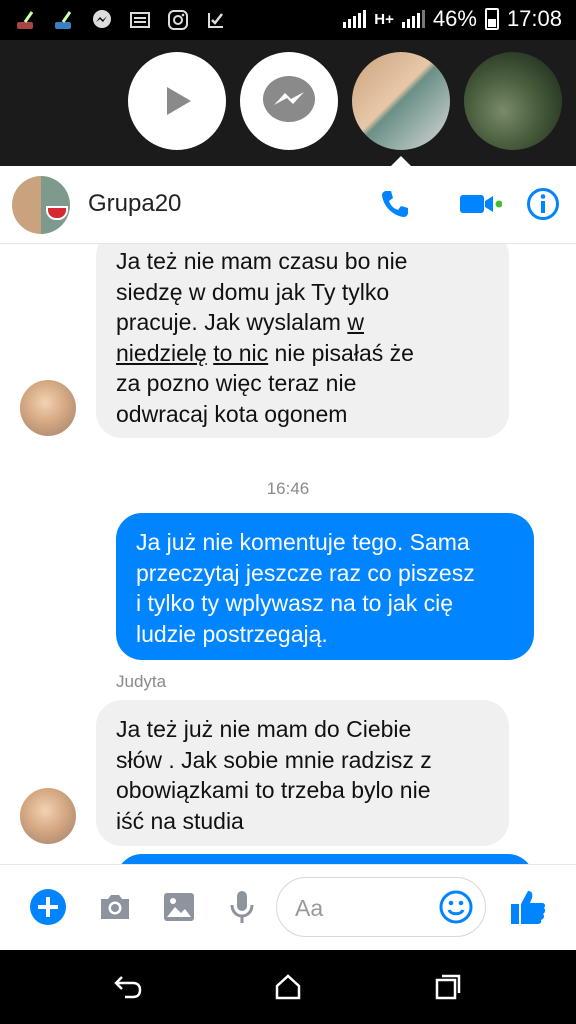  Describe the element at coordinates (48, 907) in the screenshot. I see `plus-icon` at that location.